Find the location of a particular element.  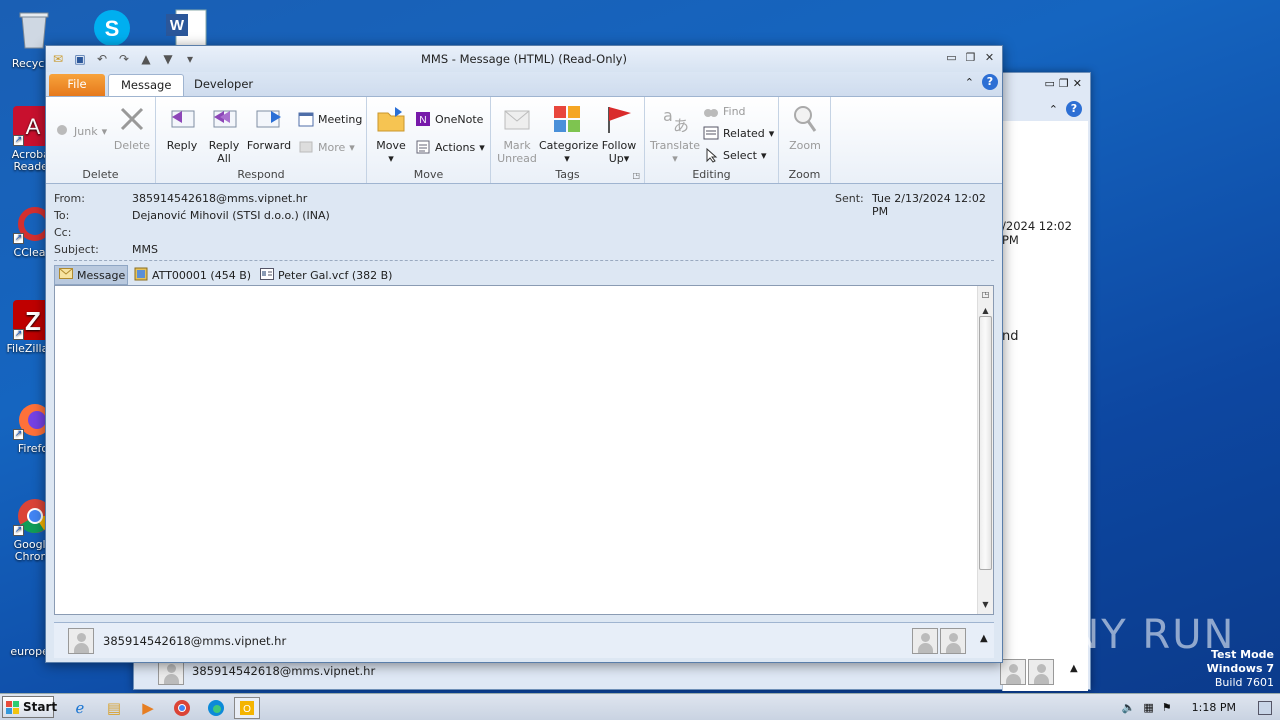

forward-button: Forward is located at coordinates (269, 127).